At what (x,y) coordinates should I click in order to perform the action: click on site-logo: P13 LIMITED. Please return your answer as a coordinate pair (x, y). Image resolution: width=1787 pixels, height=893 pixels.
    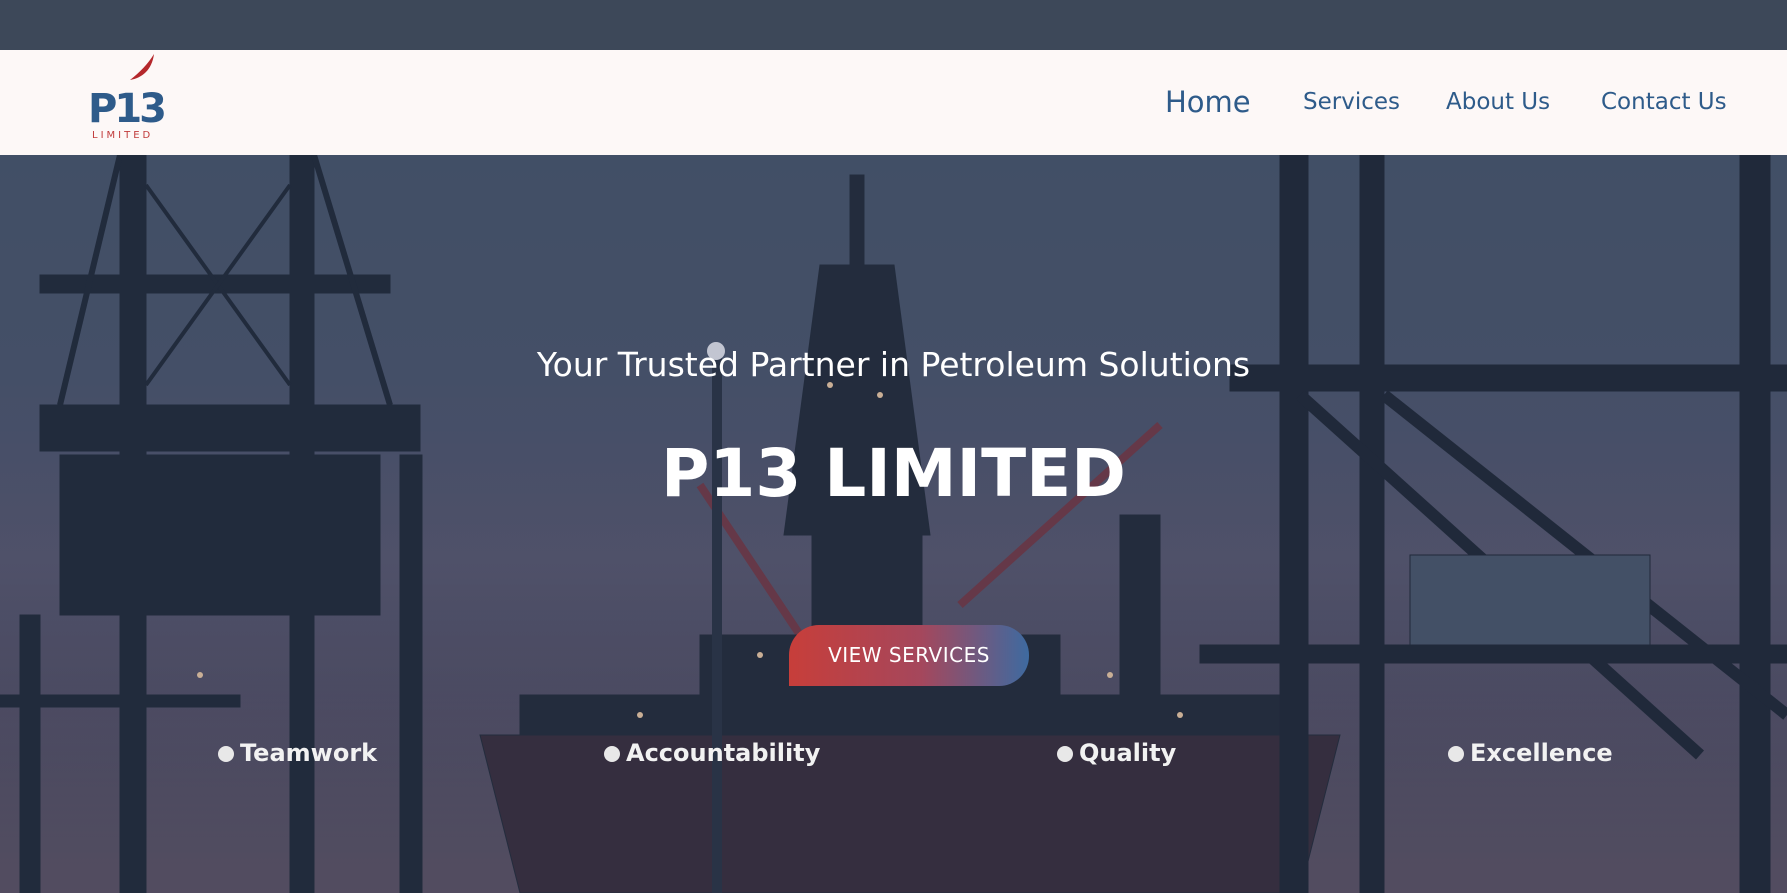
    Looking at the image, I should click on (128, 97).